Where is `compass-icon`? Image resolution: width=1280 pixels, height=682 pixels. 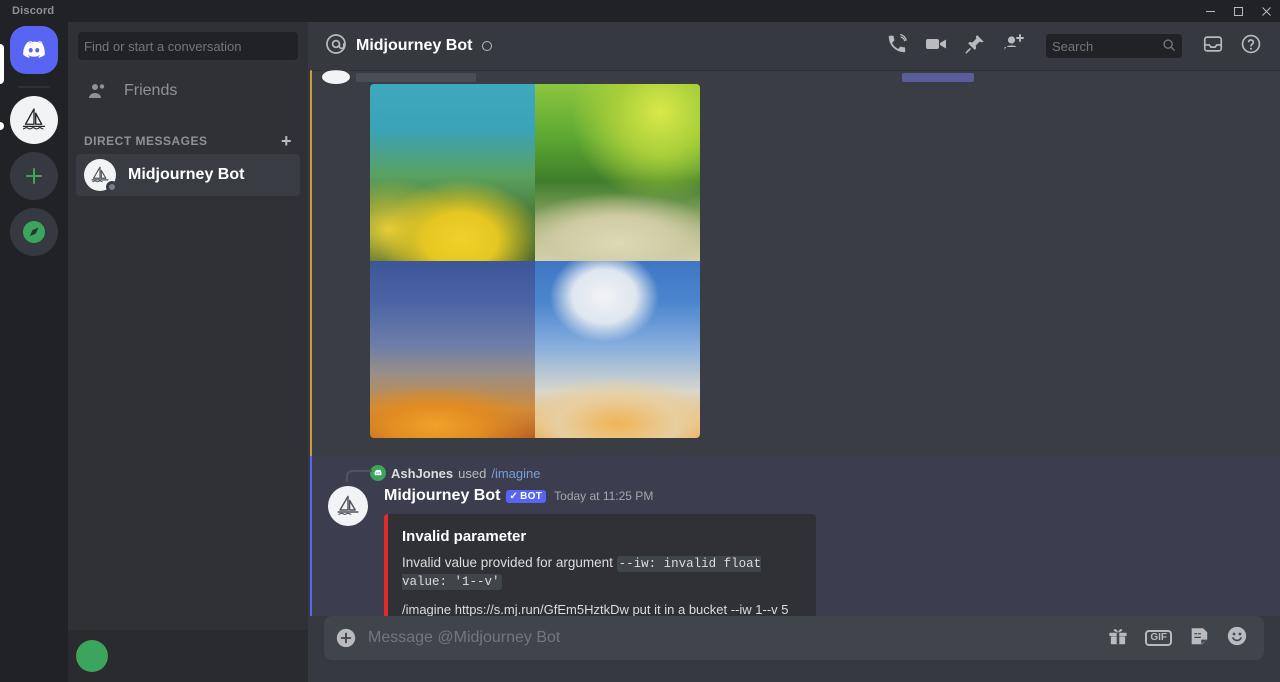
compass-icon is located at coordinates (34, 232).